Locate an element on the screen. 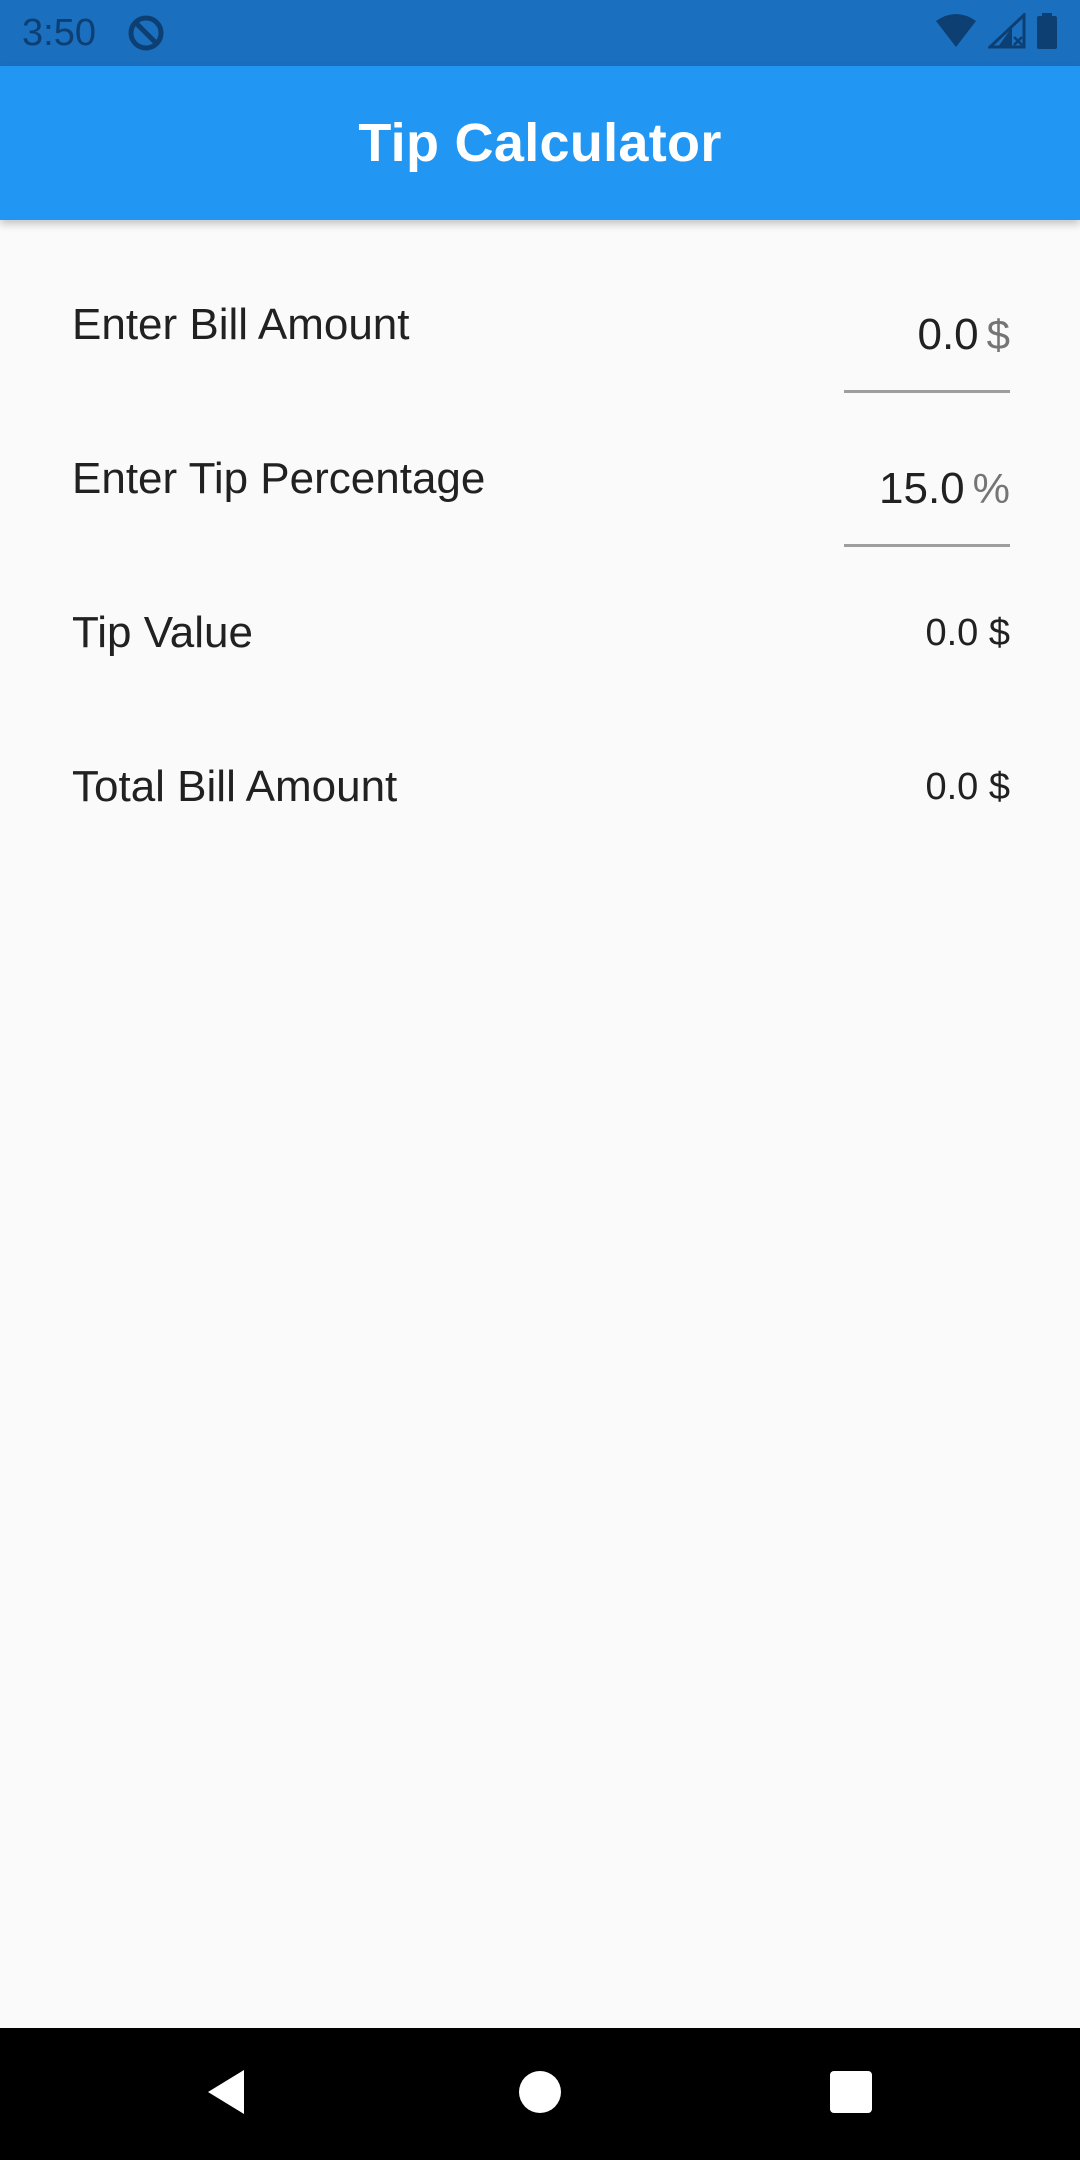 The height and width of the screenshot is (2160, 1080). tip-percentage-suffix: % is located at coordinates (991, 488).